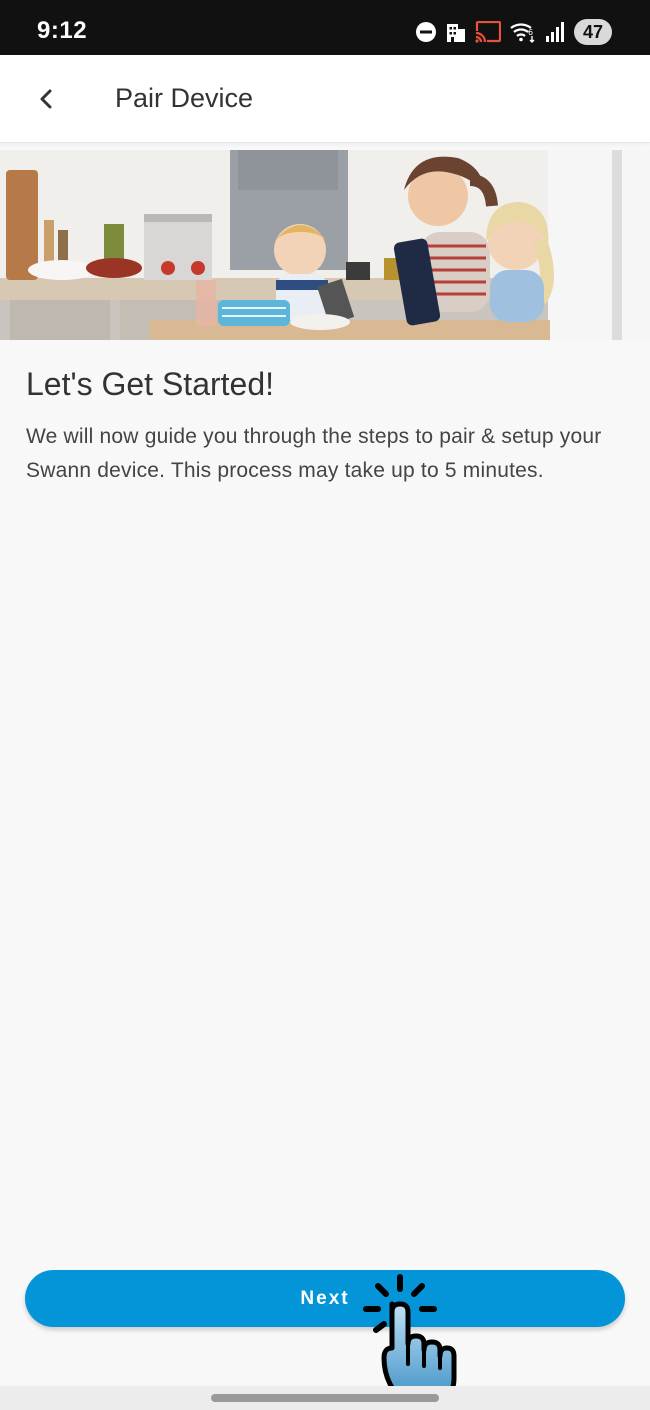 This screenshot has width=650, height=1410. What do you see at coordinates (522, 33) in the screenshot?
I see `wifi-6-icon: 6` at bounding box center [522, 33].